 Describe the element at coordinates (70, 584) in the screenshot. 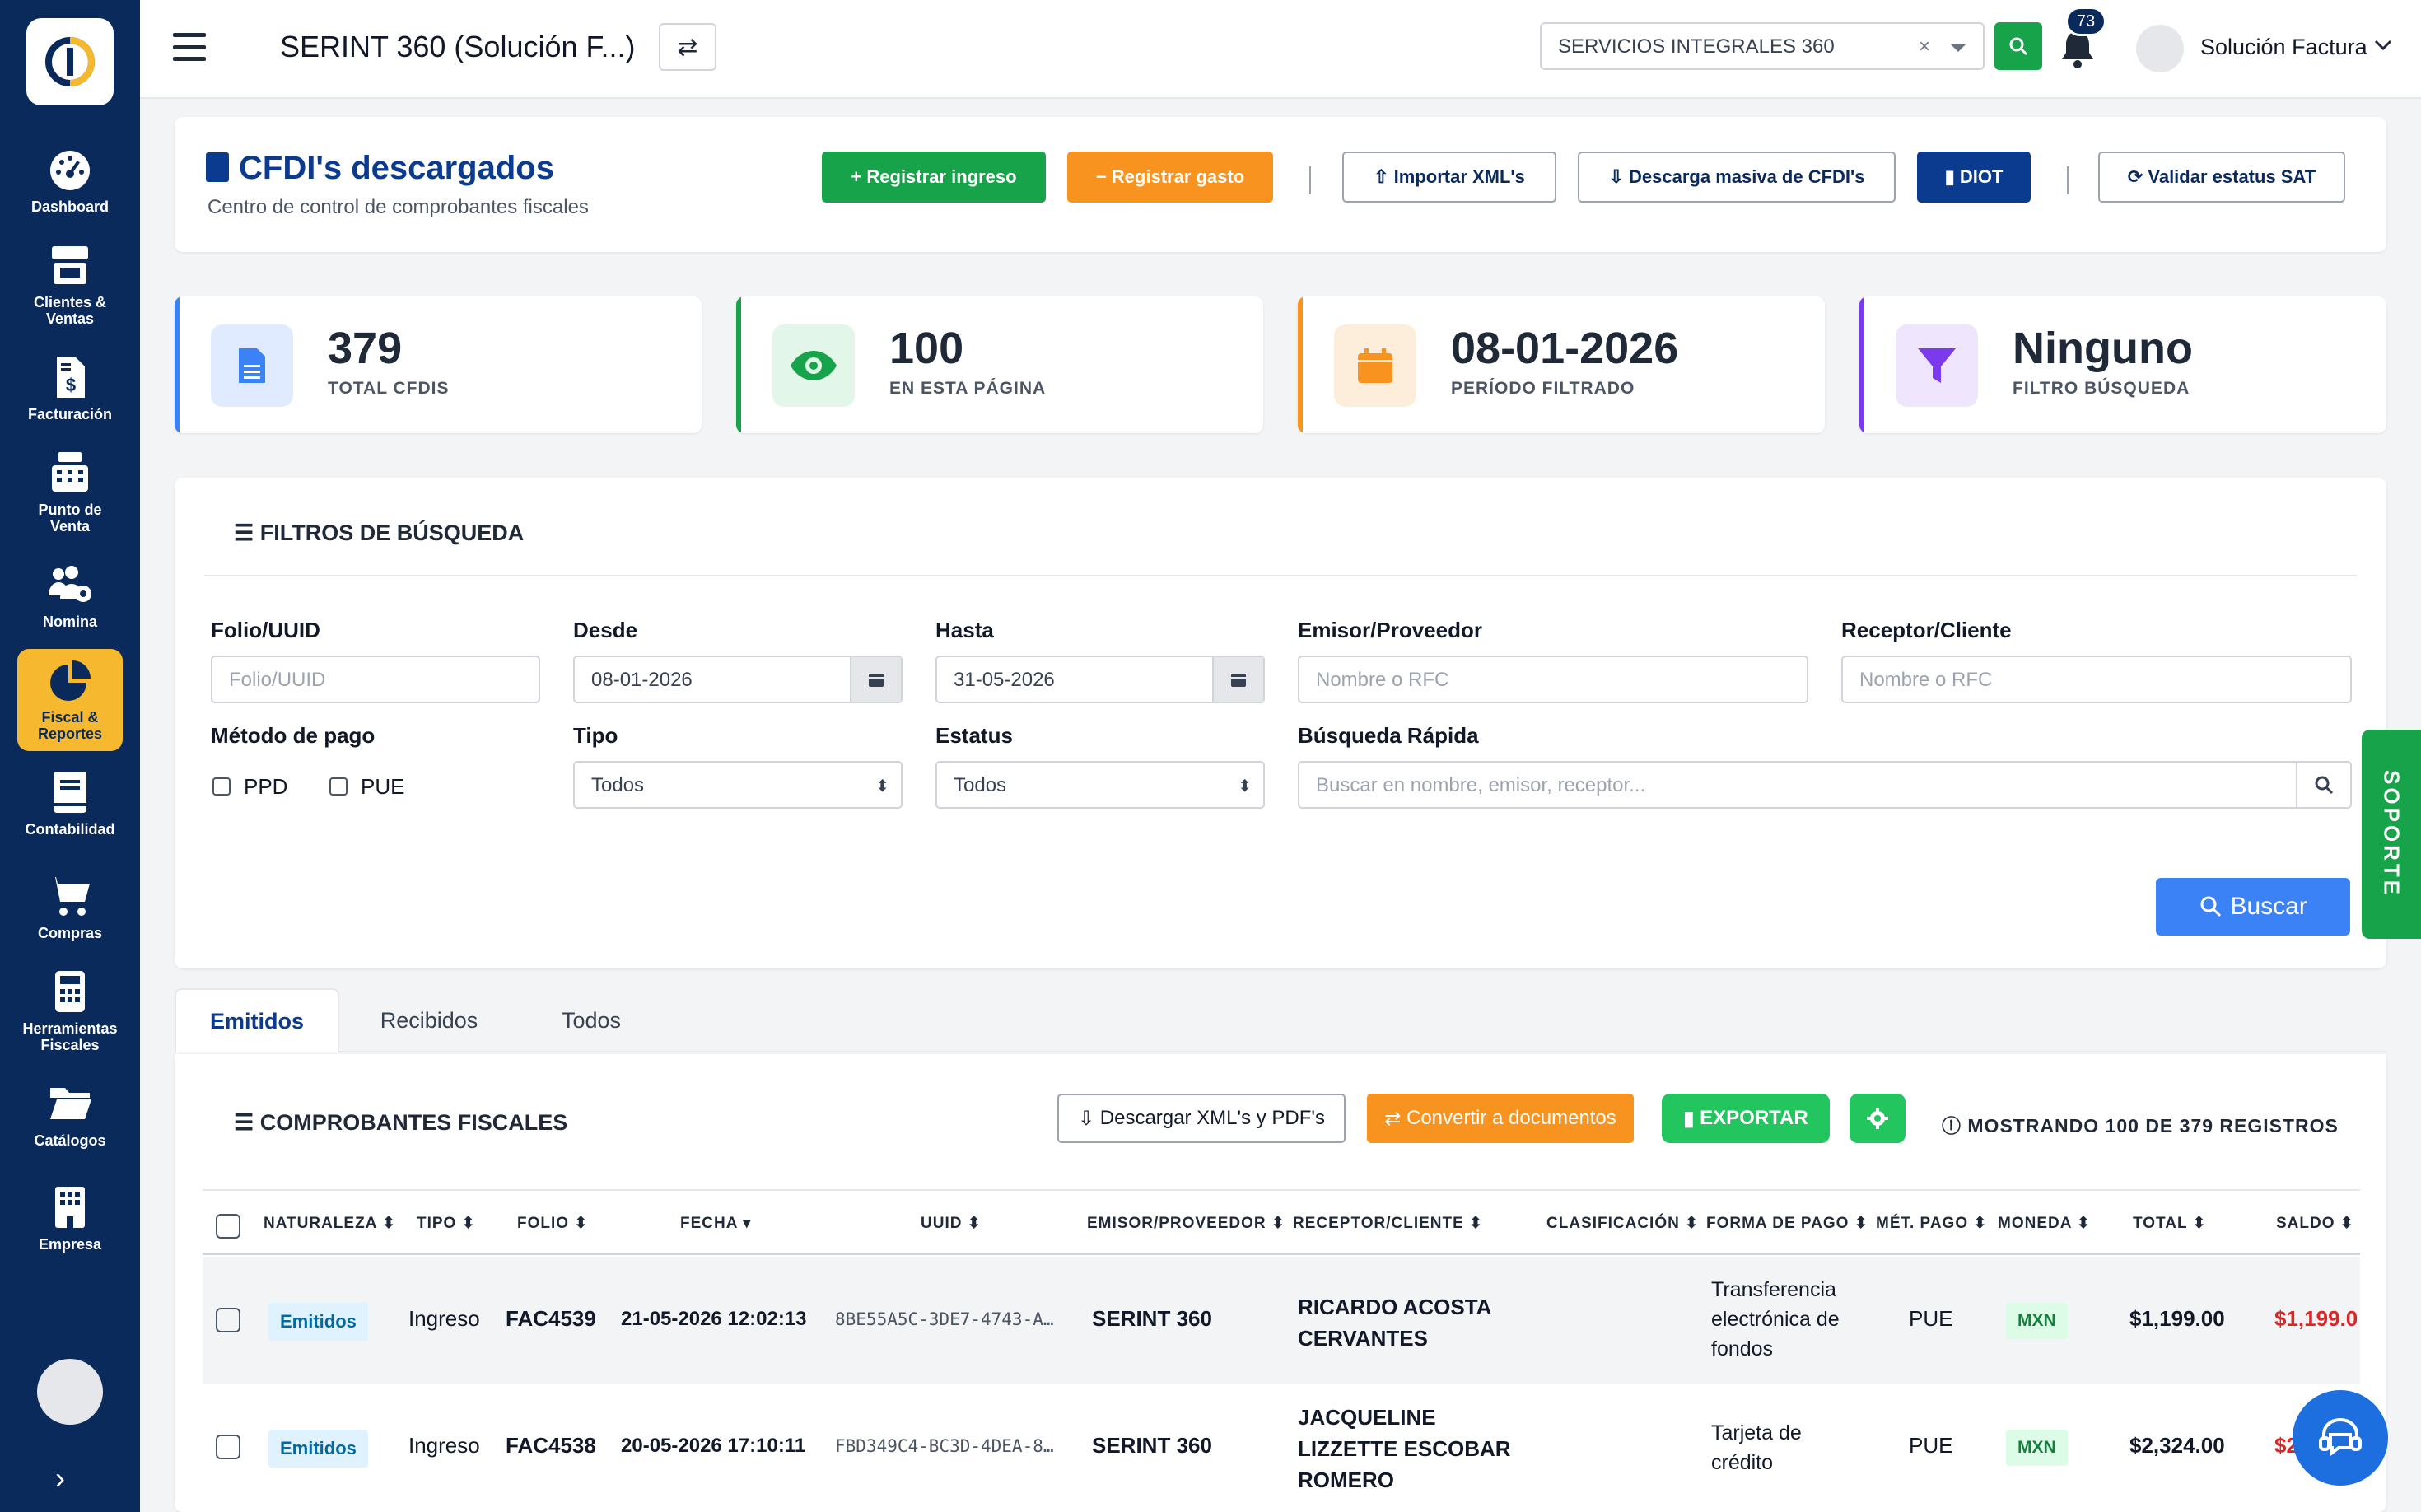

I see `users-gear-icon` at that location.